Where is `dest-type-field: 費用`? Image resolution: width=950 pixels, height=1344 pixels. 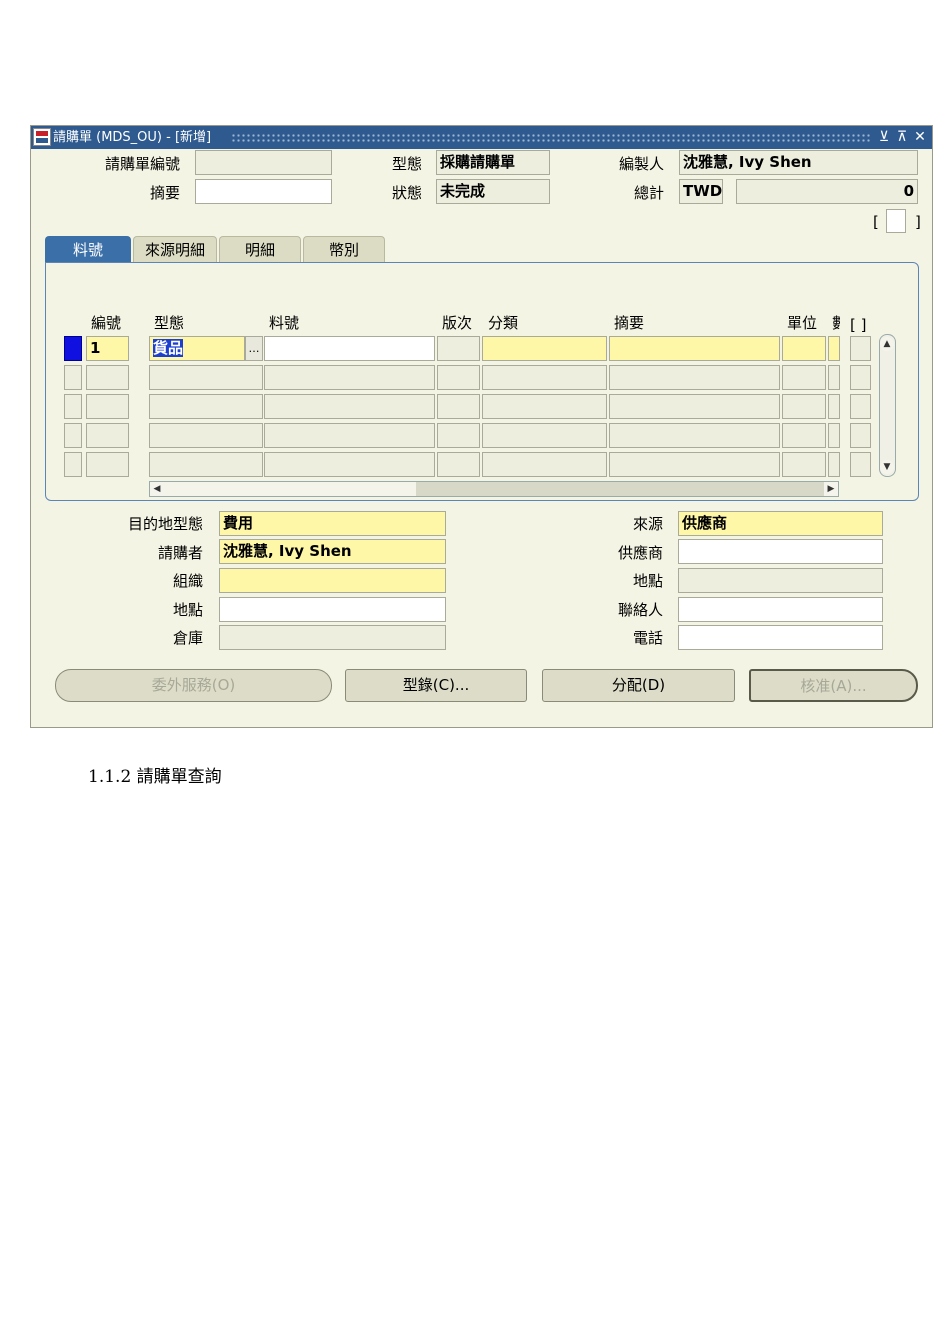
dest-type-field: 費用 is located at coordinates (332, 523).